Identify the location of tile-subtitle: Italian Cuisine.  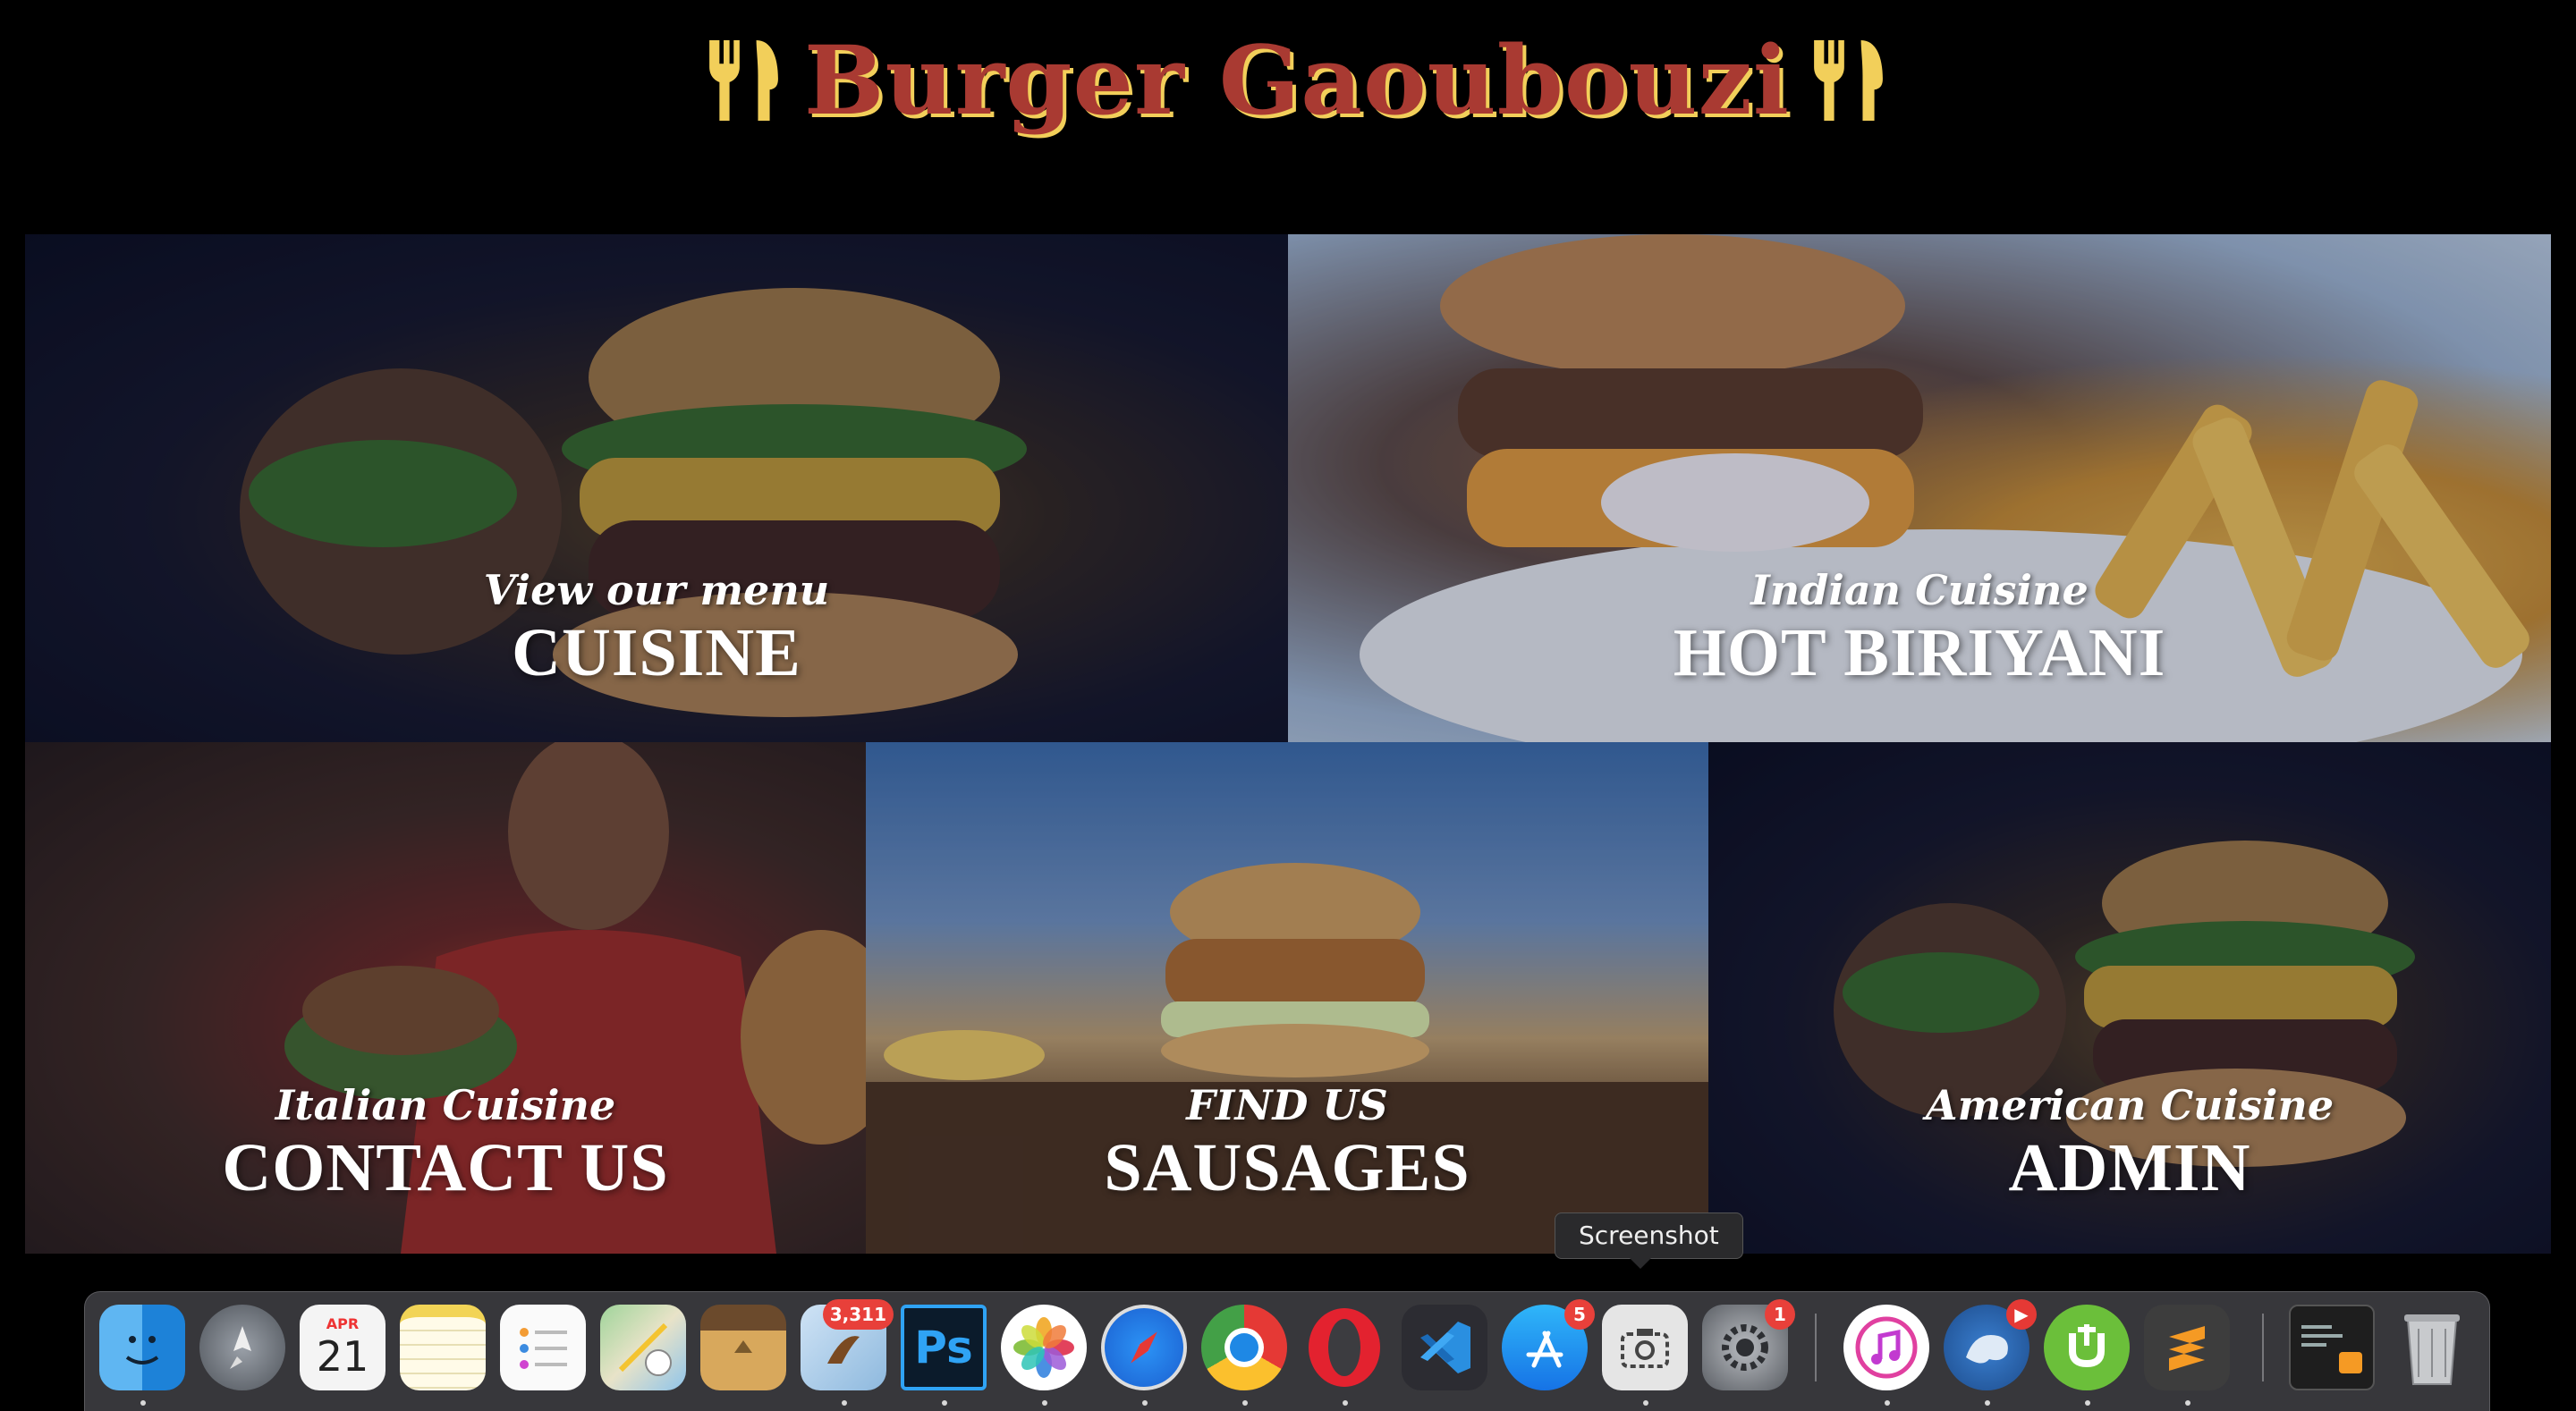
(445, 1105).